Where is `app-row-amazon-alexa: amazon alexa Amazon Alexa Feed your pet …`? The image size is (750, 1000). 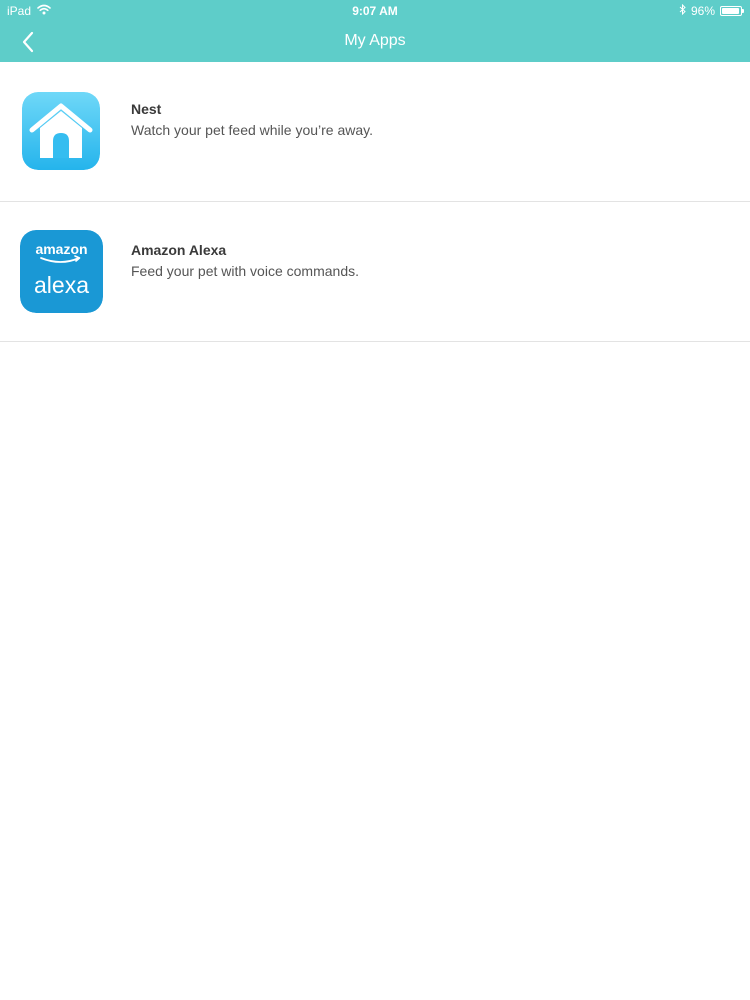
app-row-amazon-alexa: amazon alexa Amazon Alexa Feed your pet … is located at coordinates (375, 272).